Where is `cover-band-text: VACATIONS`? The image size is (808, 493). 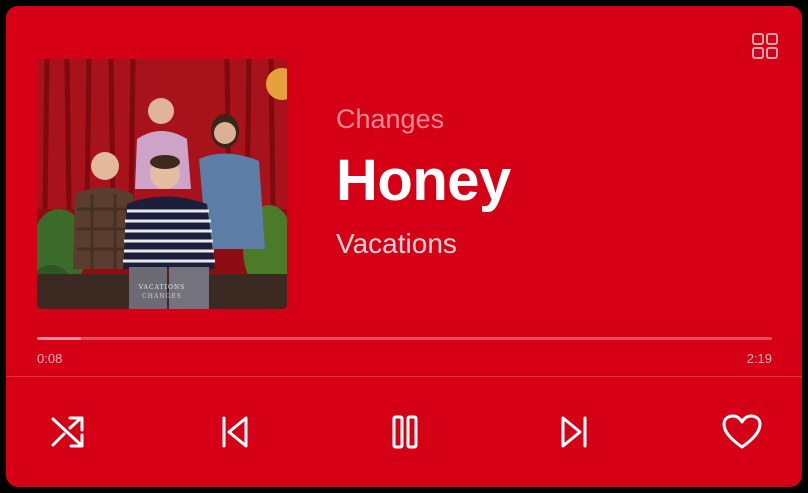
cover-band-text: VACATIONS is located at coordinates (162, 287).